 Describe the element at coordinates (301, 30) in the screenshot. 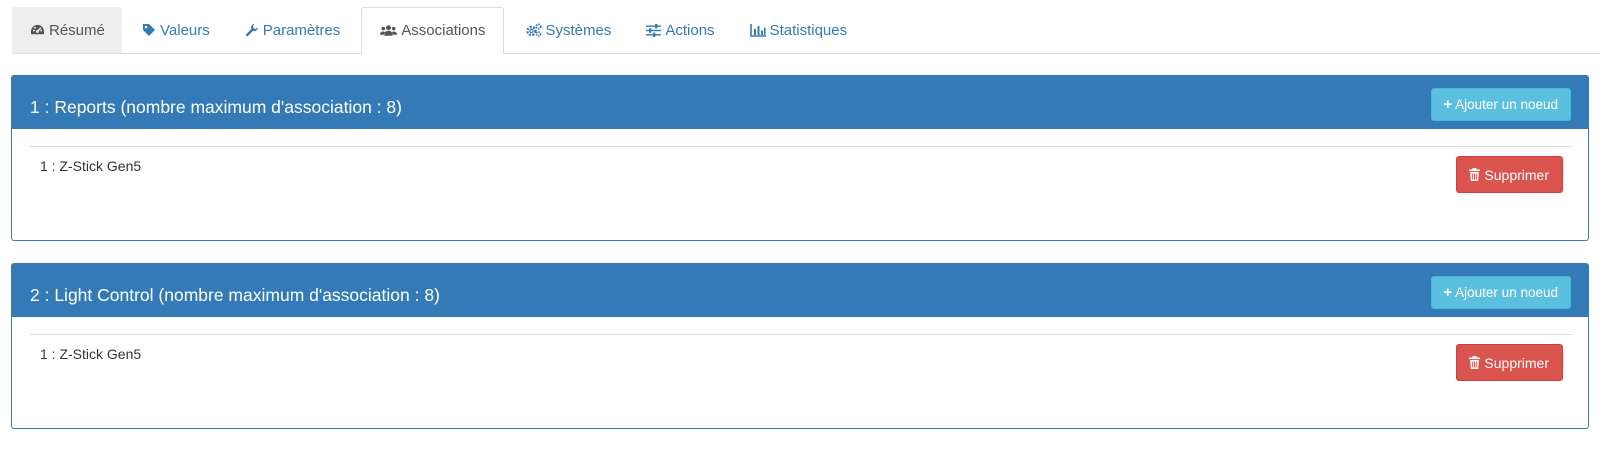

I see `tab-label: Paramètres` at that location.